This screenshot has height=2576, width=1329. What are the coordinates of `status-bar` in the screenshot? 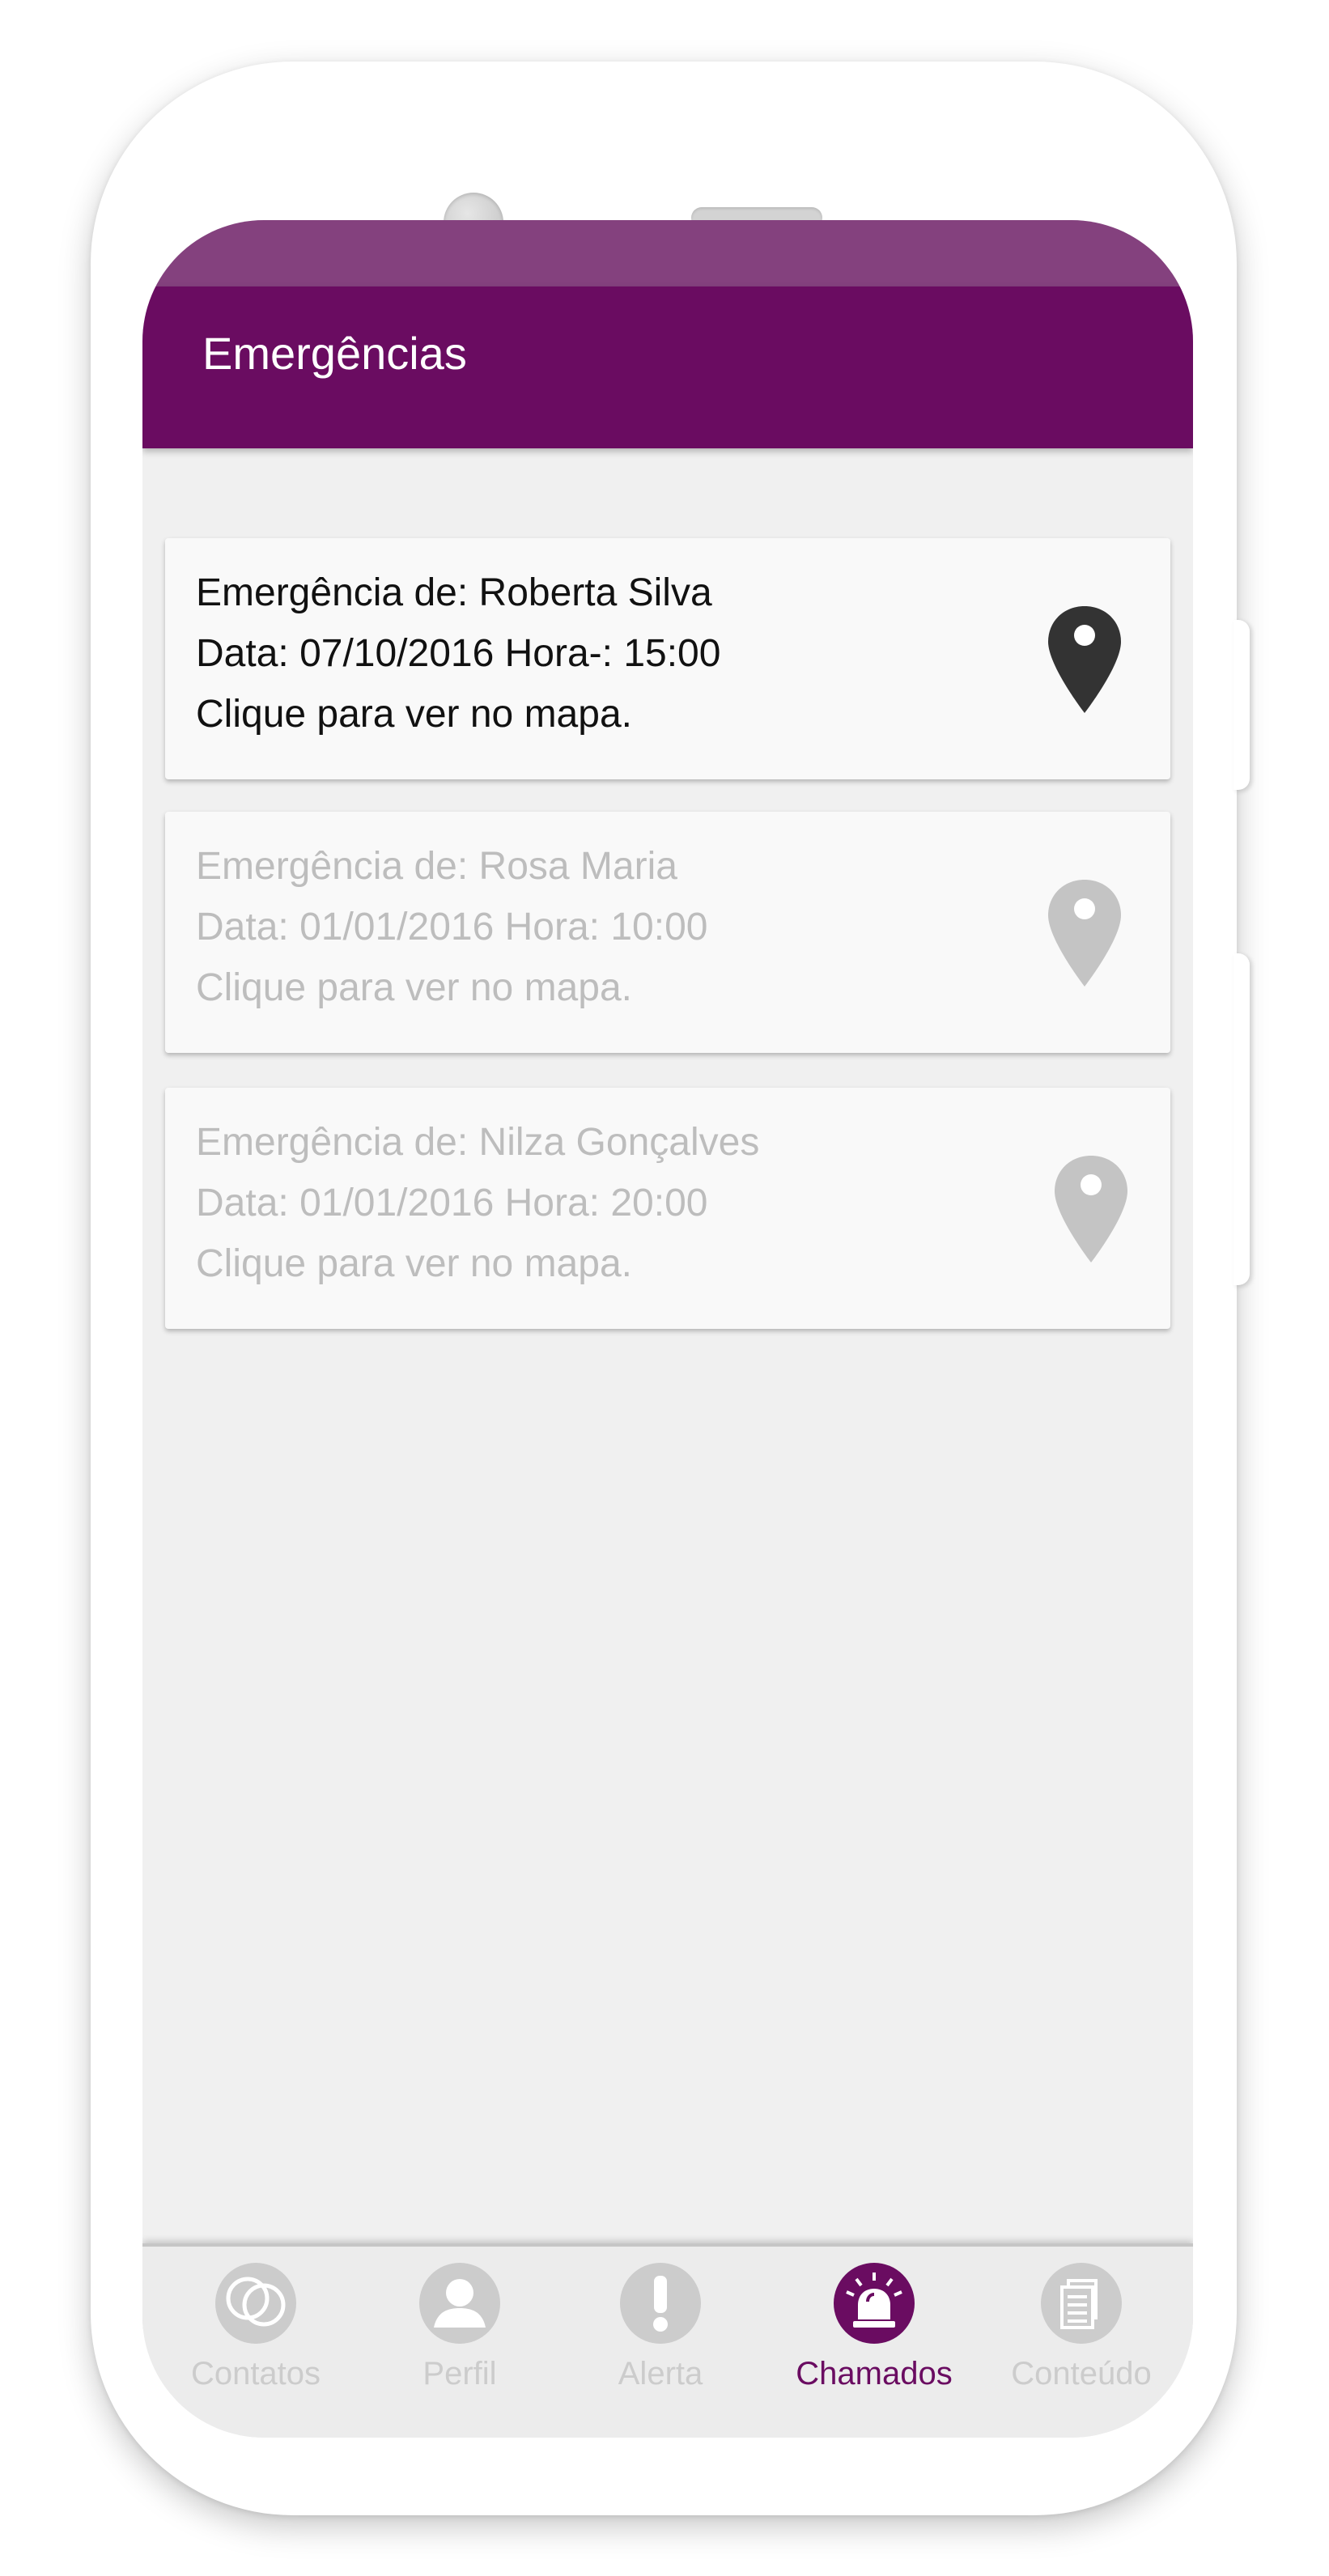 It's located at (668, 253).